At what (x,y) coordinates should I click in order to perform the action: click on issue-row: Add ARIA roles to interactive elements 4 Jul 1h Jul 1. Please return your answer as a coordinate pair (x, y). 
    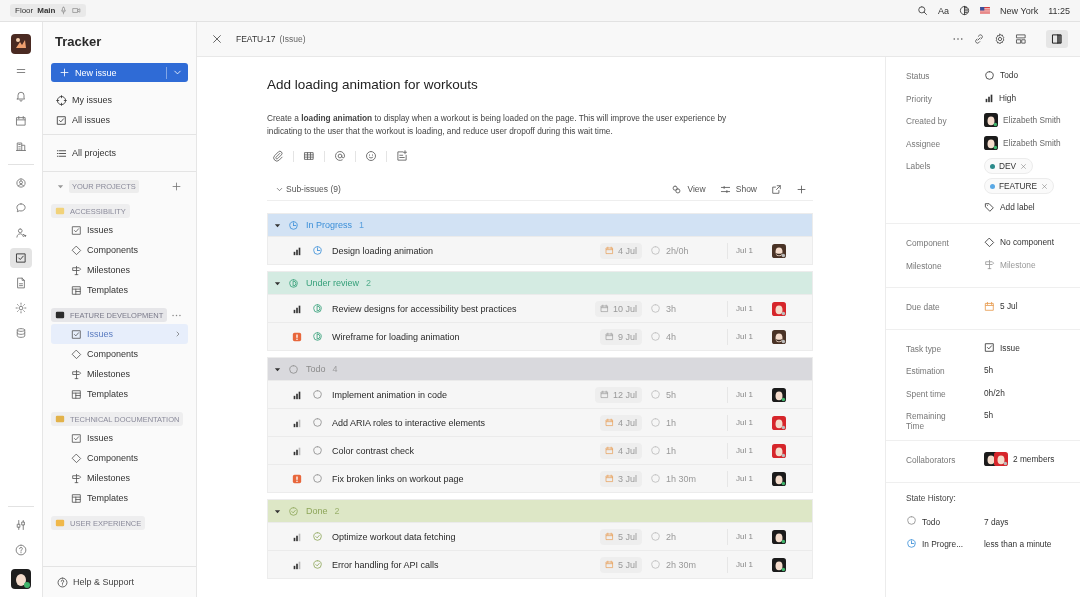
    Looking at the image, I should click on (540, 422).